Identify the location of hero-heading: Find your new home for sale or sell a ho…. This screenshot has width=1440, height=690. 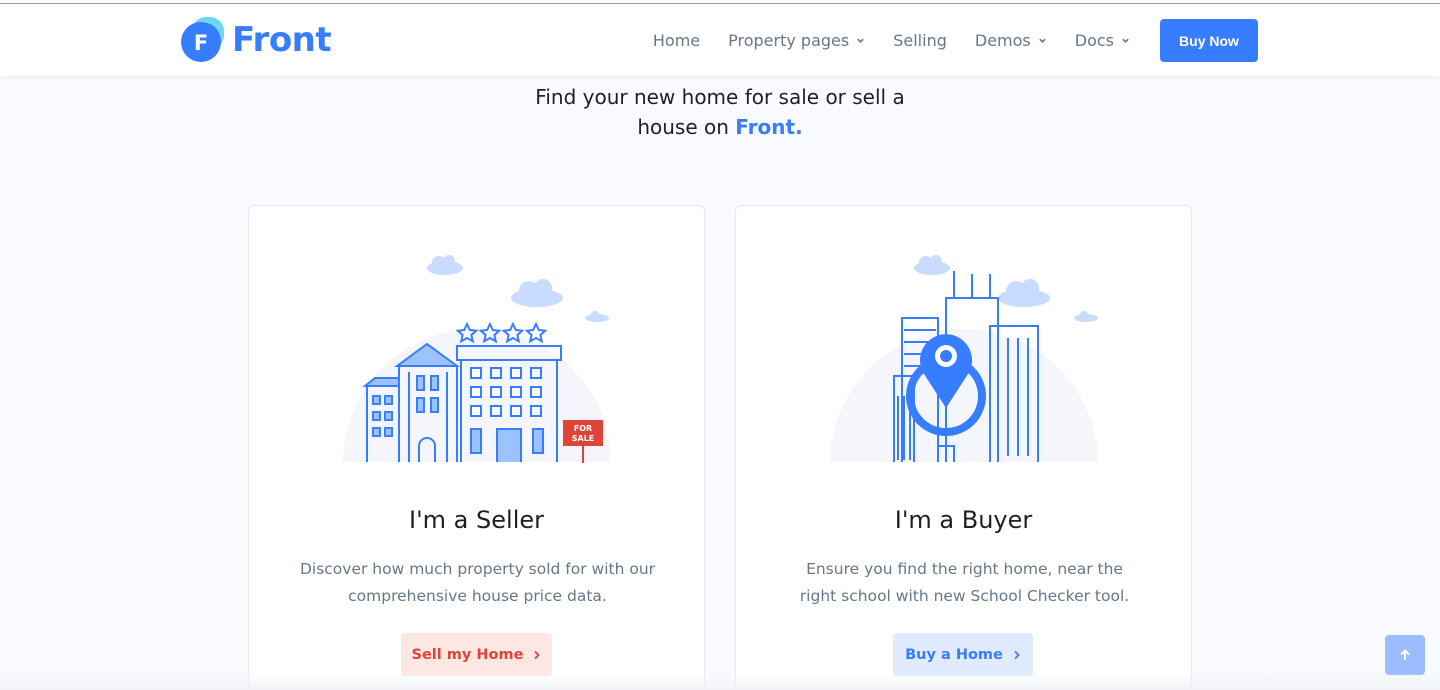
(720, 112).